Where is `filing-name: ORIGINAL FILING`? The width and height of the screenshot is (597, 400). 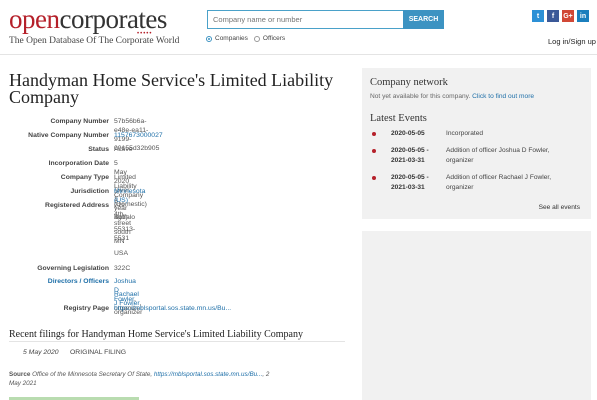 filing-name: ORIGINAL FILING is located at coordinates (98, 352).